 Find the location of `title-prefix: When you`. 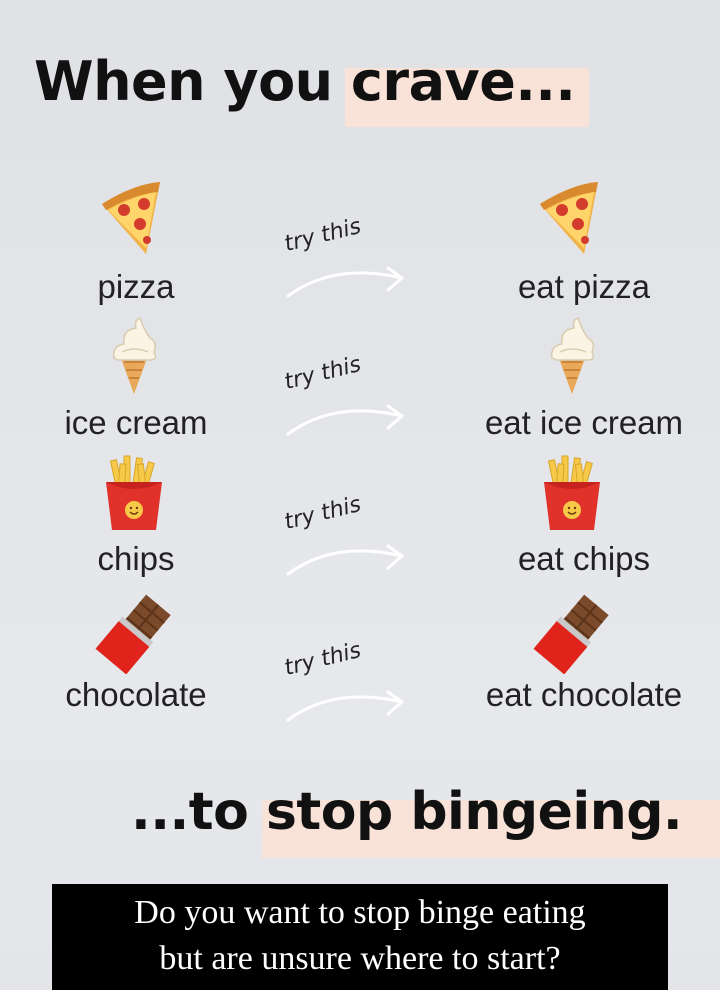

title-prefix: When you is located at coordinates (192, 81).